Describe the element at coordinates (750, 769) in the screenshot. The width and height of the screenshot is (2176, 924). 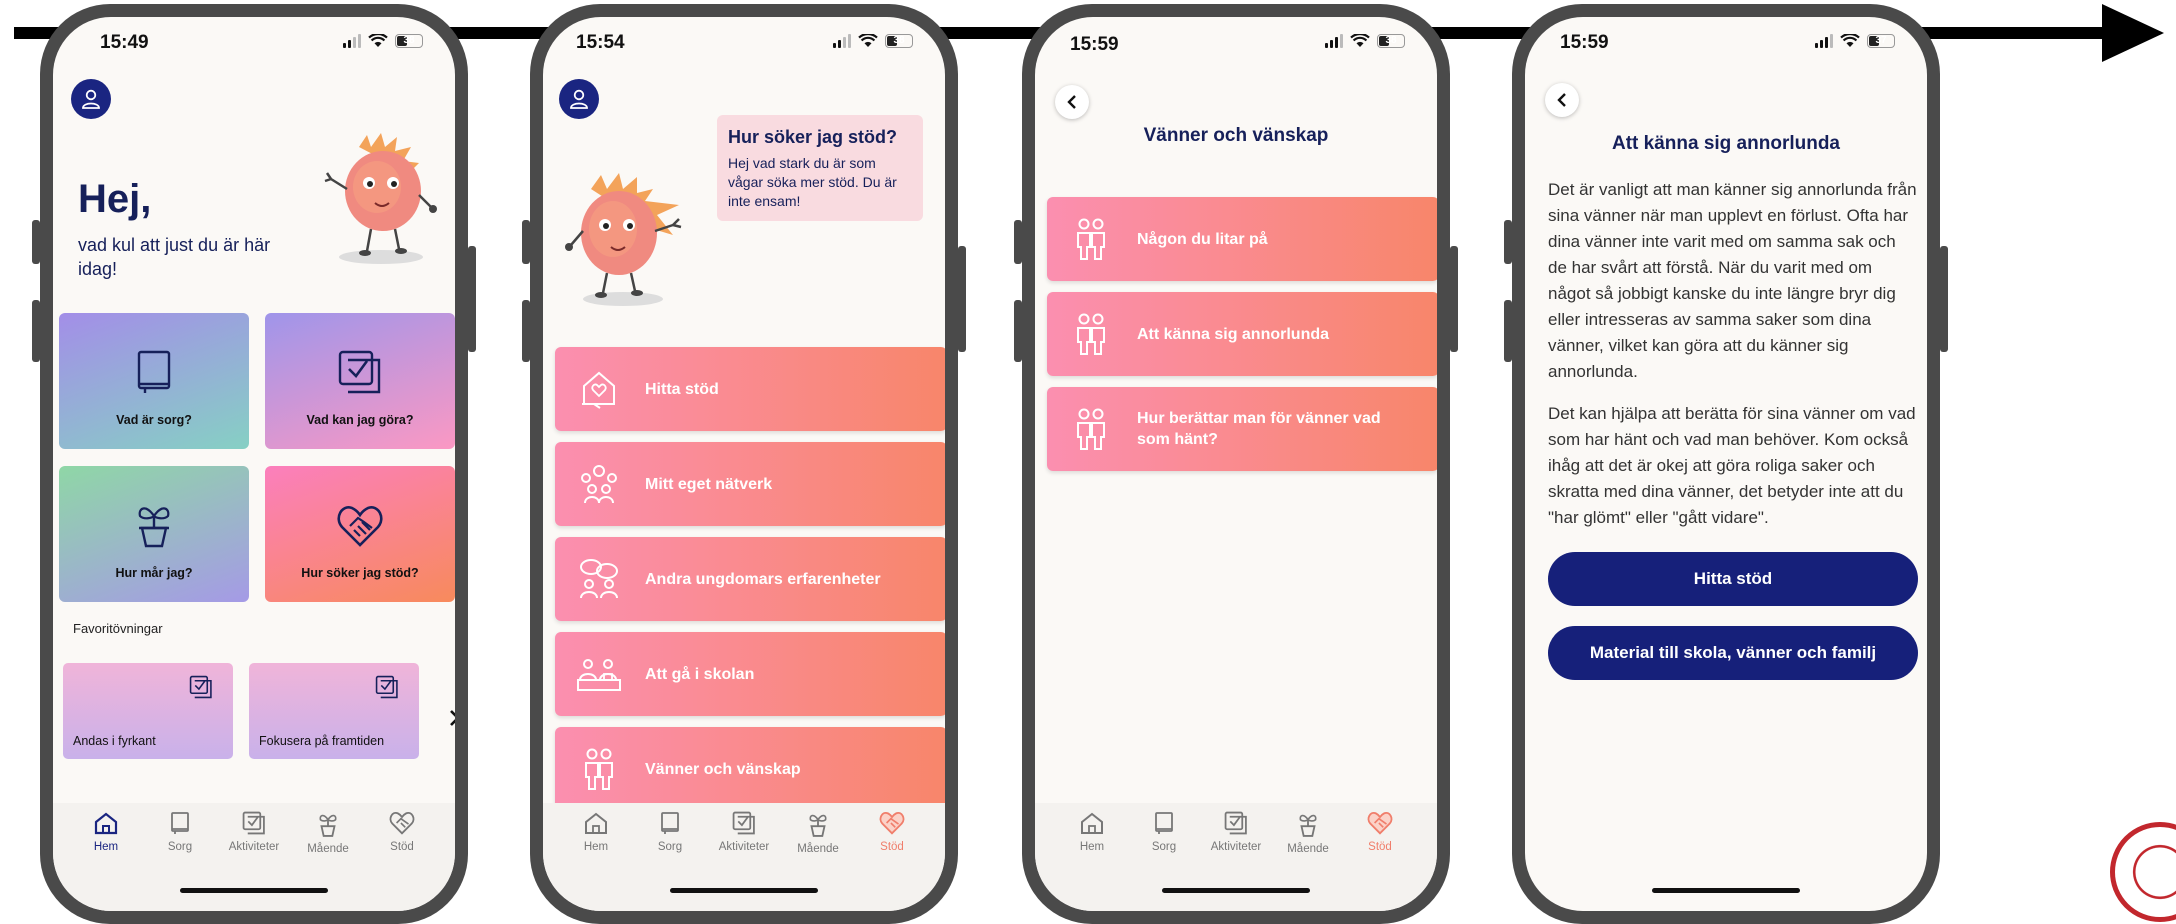
I see `row-vanner-och-vanskap: Vänner och vänskap` at that location.